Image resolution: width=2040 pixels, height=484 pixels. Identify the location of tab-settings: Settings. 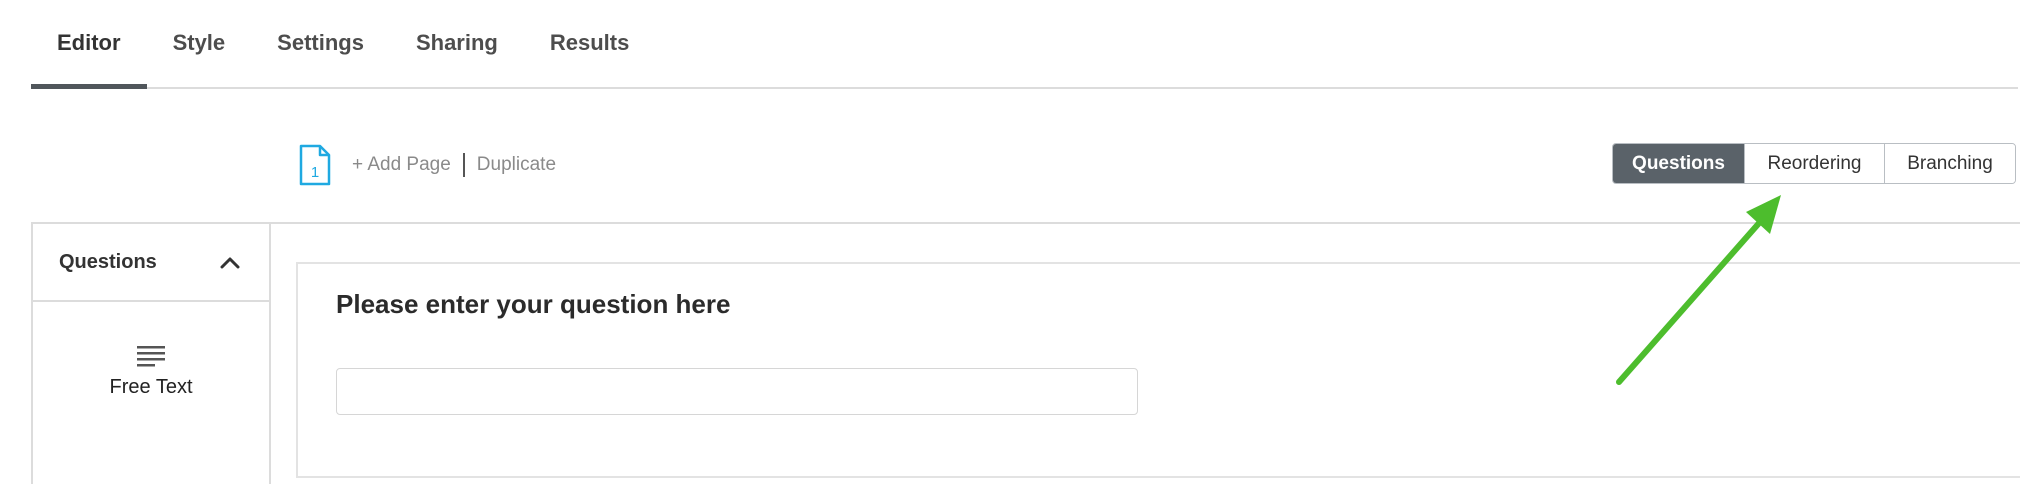
(320, 43).